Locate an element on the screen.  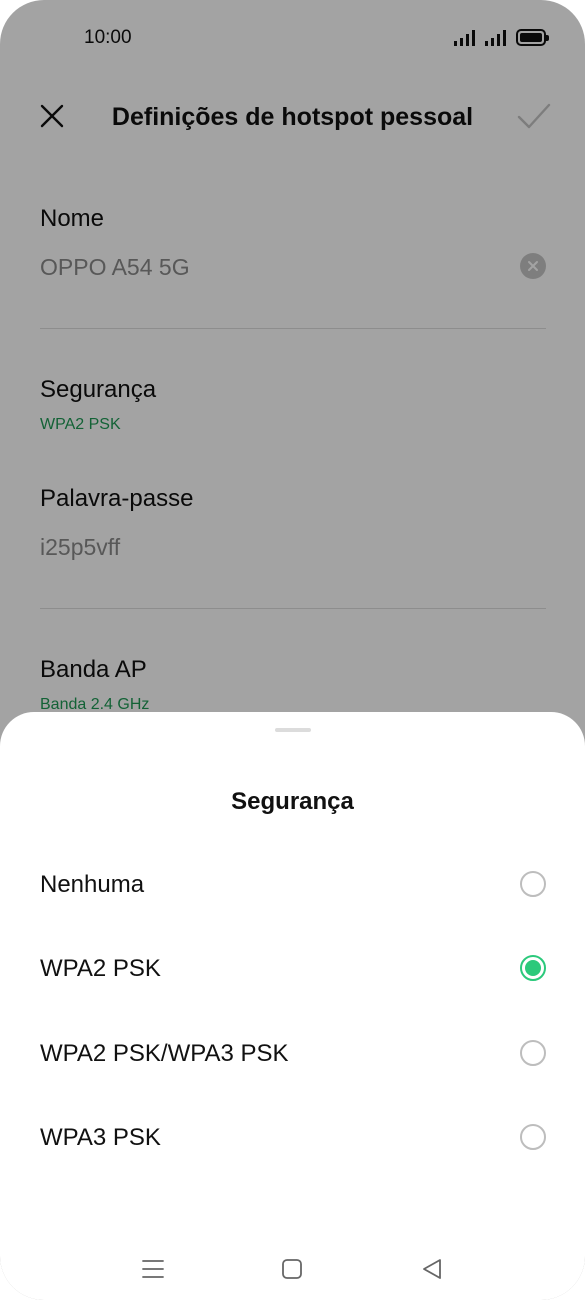
option-wpa2-psk: WPA2 PSK is located at coordinates (292, 968).